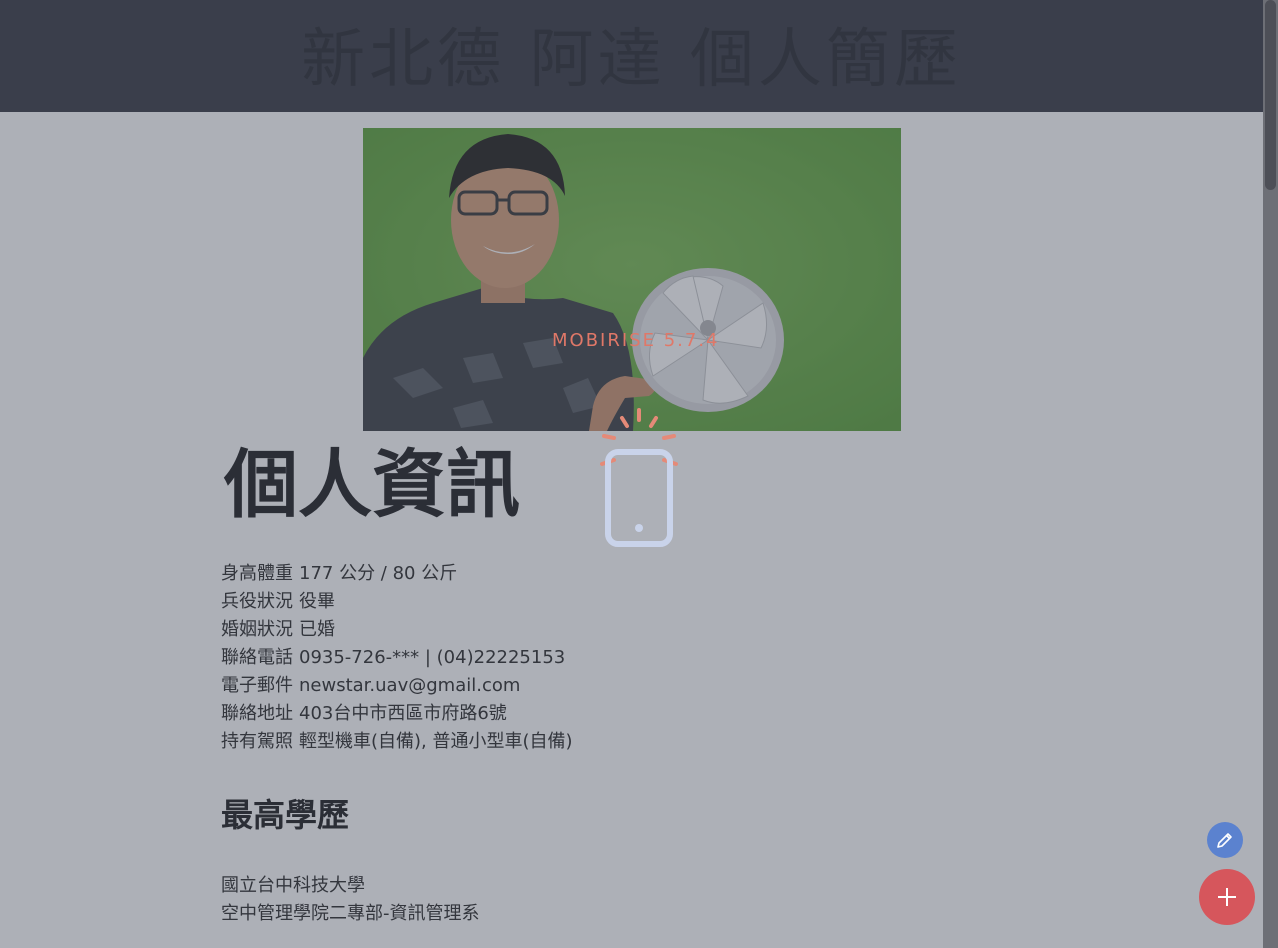 This screenshot has height=948, width=1278. I want to click on info-label: 聯絡地址, so click(257, 713).